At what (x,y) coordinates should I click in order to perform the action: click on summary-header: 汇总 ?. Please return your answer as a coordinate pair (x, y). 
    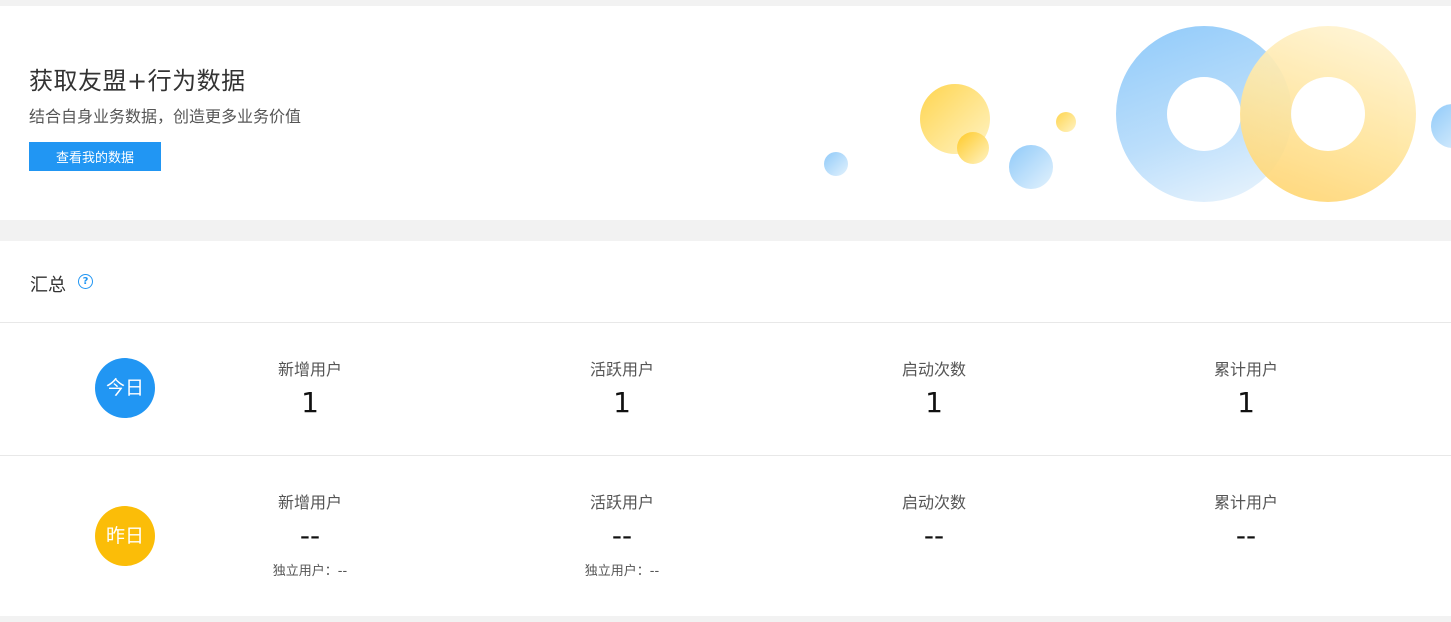
    Looking at the image, I should click on (725, 282).